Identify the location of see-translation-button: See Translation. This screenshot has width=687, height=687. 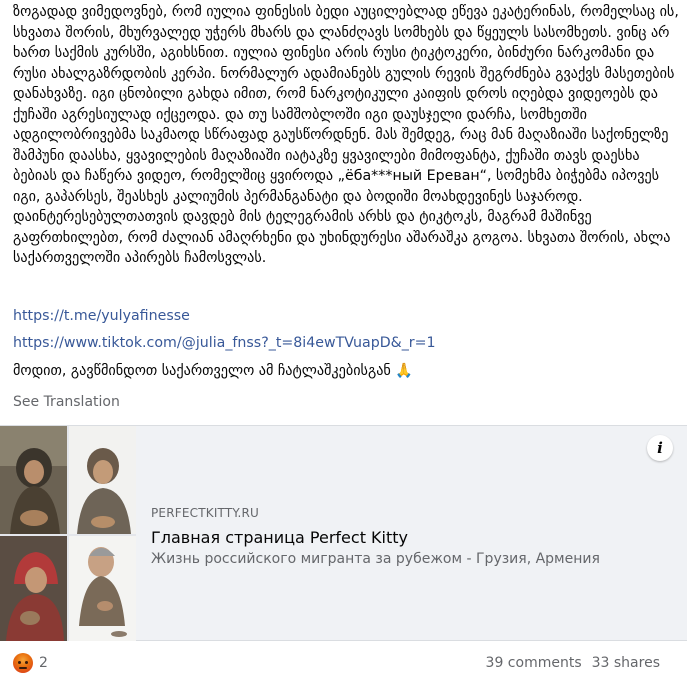
(66, 402).